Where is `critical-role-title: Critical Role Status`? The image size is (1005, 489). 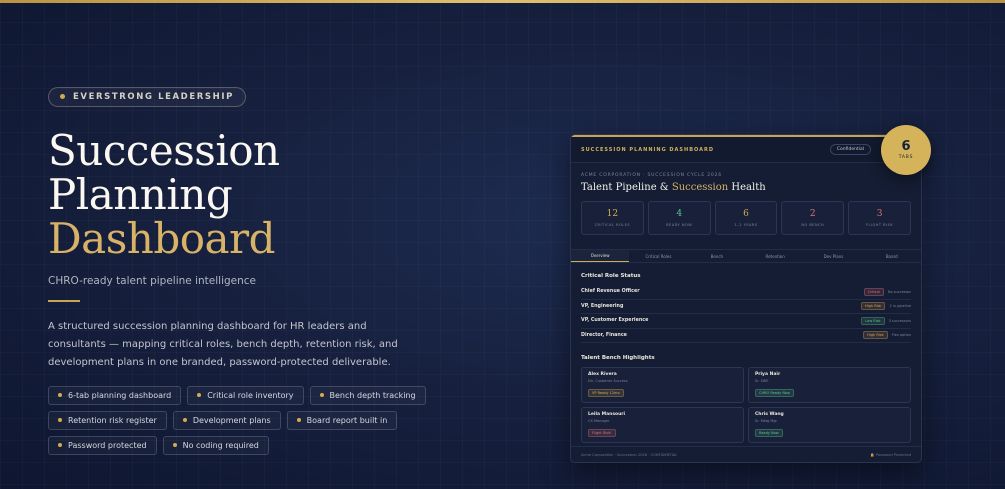 critical-role-title: Critical Role Status is located at coordinates (611, 276).